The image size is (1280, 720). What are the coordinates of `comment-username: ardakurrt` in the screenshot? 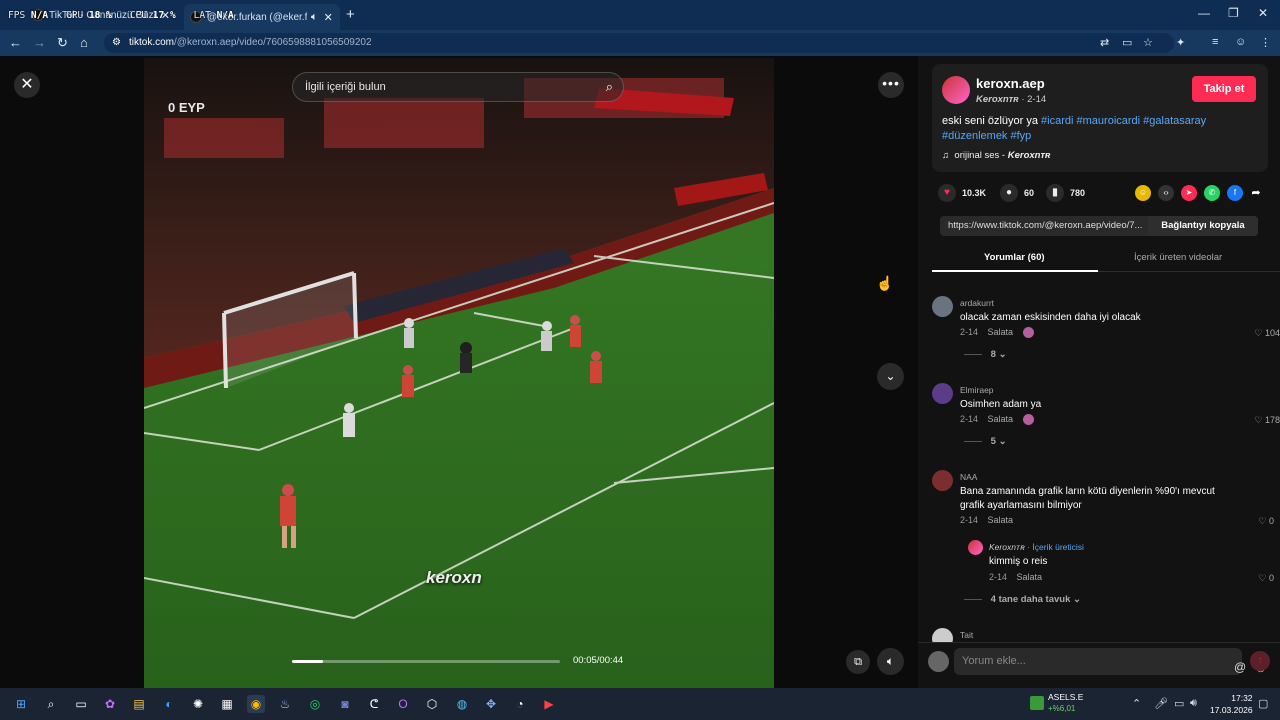 It's located at (977, 303).